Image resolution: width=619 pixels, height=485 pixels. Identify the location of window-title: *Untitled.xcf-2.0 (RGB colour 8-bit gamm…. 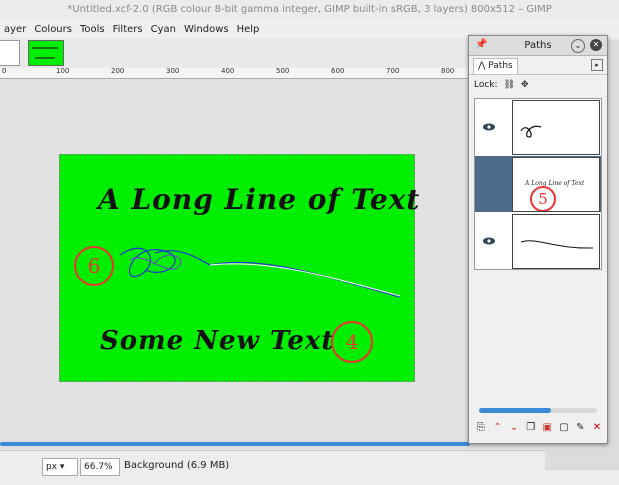
(309, 10).